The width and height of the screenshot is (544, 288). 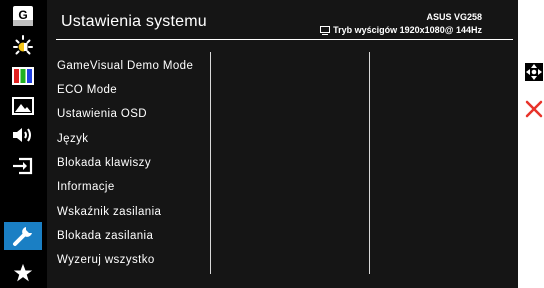 I want to click on gamevisual-g-icon: G, so click(x=23, y=16).